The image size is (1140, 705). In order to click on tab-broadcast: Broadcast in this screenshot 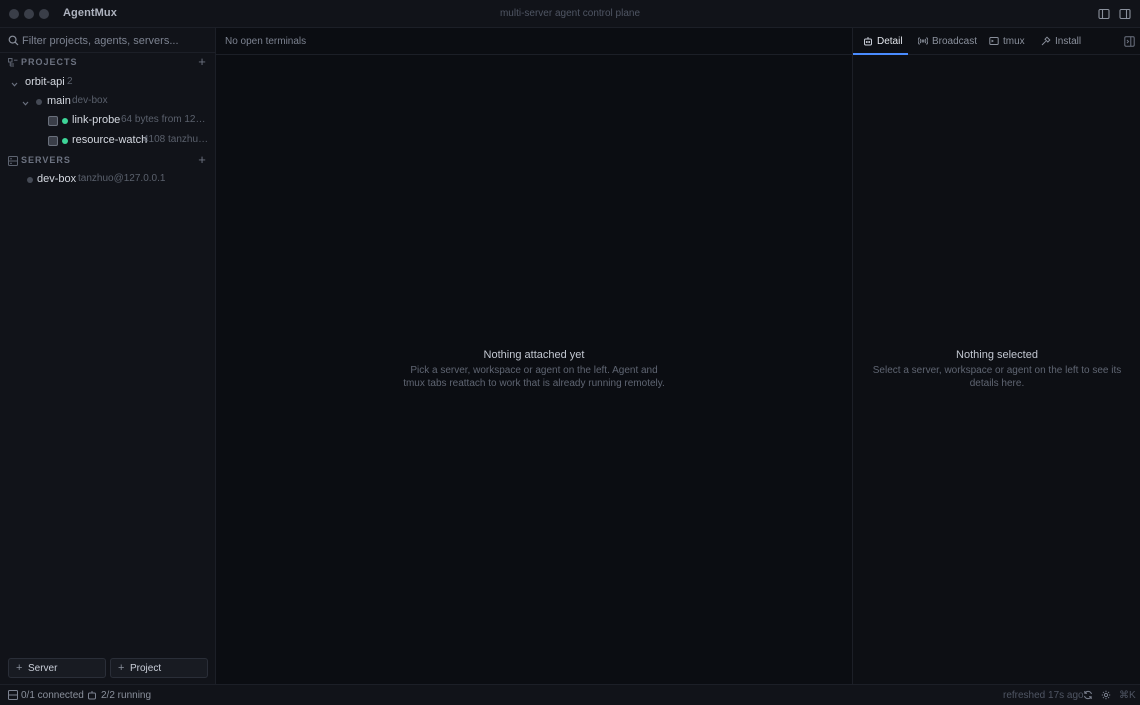, I will do `click(948, 41)`.